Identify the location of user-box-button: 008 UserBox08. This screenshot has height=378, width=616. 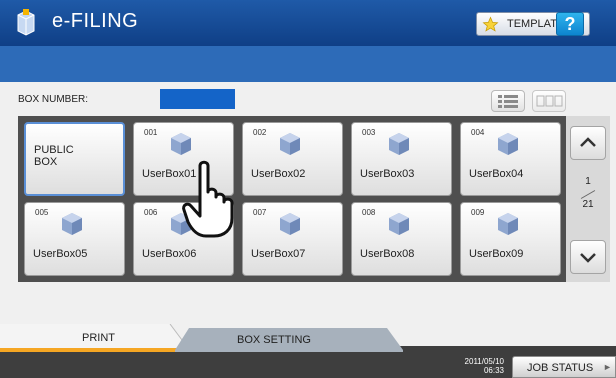
(401, 239).